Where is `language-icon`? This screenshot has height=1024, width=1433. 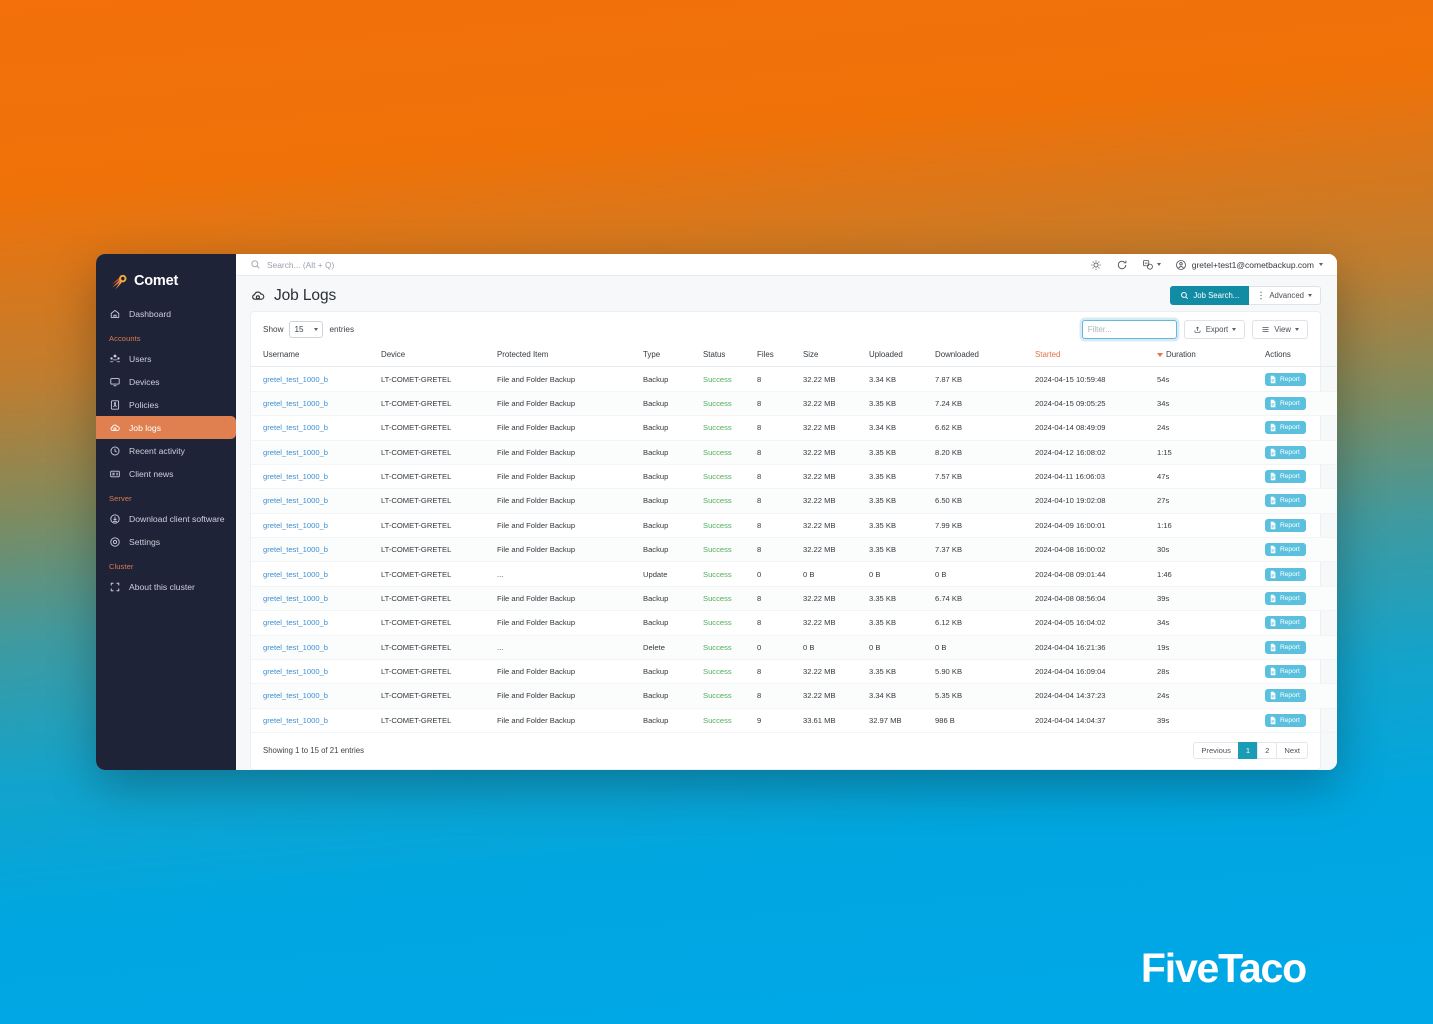
language-icon is located at coordinates (1151, 265).